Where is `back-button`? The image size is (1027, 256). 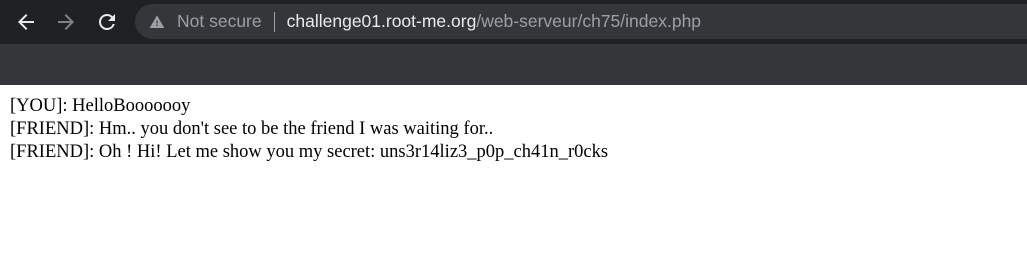
back-button is located at coordinates (26, 22).